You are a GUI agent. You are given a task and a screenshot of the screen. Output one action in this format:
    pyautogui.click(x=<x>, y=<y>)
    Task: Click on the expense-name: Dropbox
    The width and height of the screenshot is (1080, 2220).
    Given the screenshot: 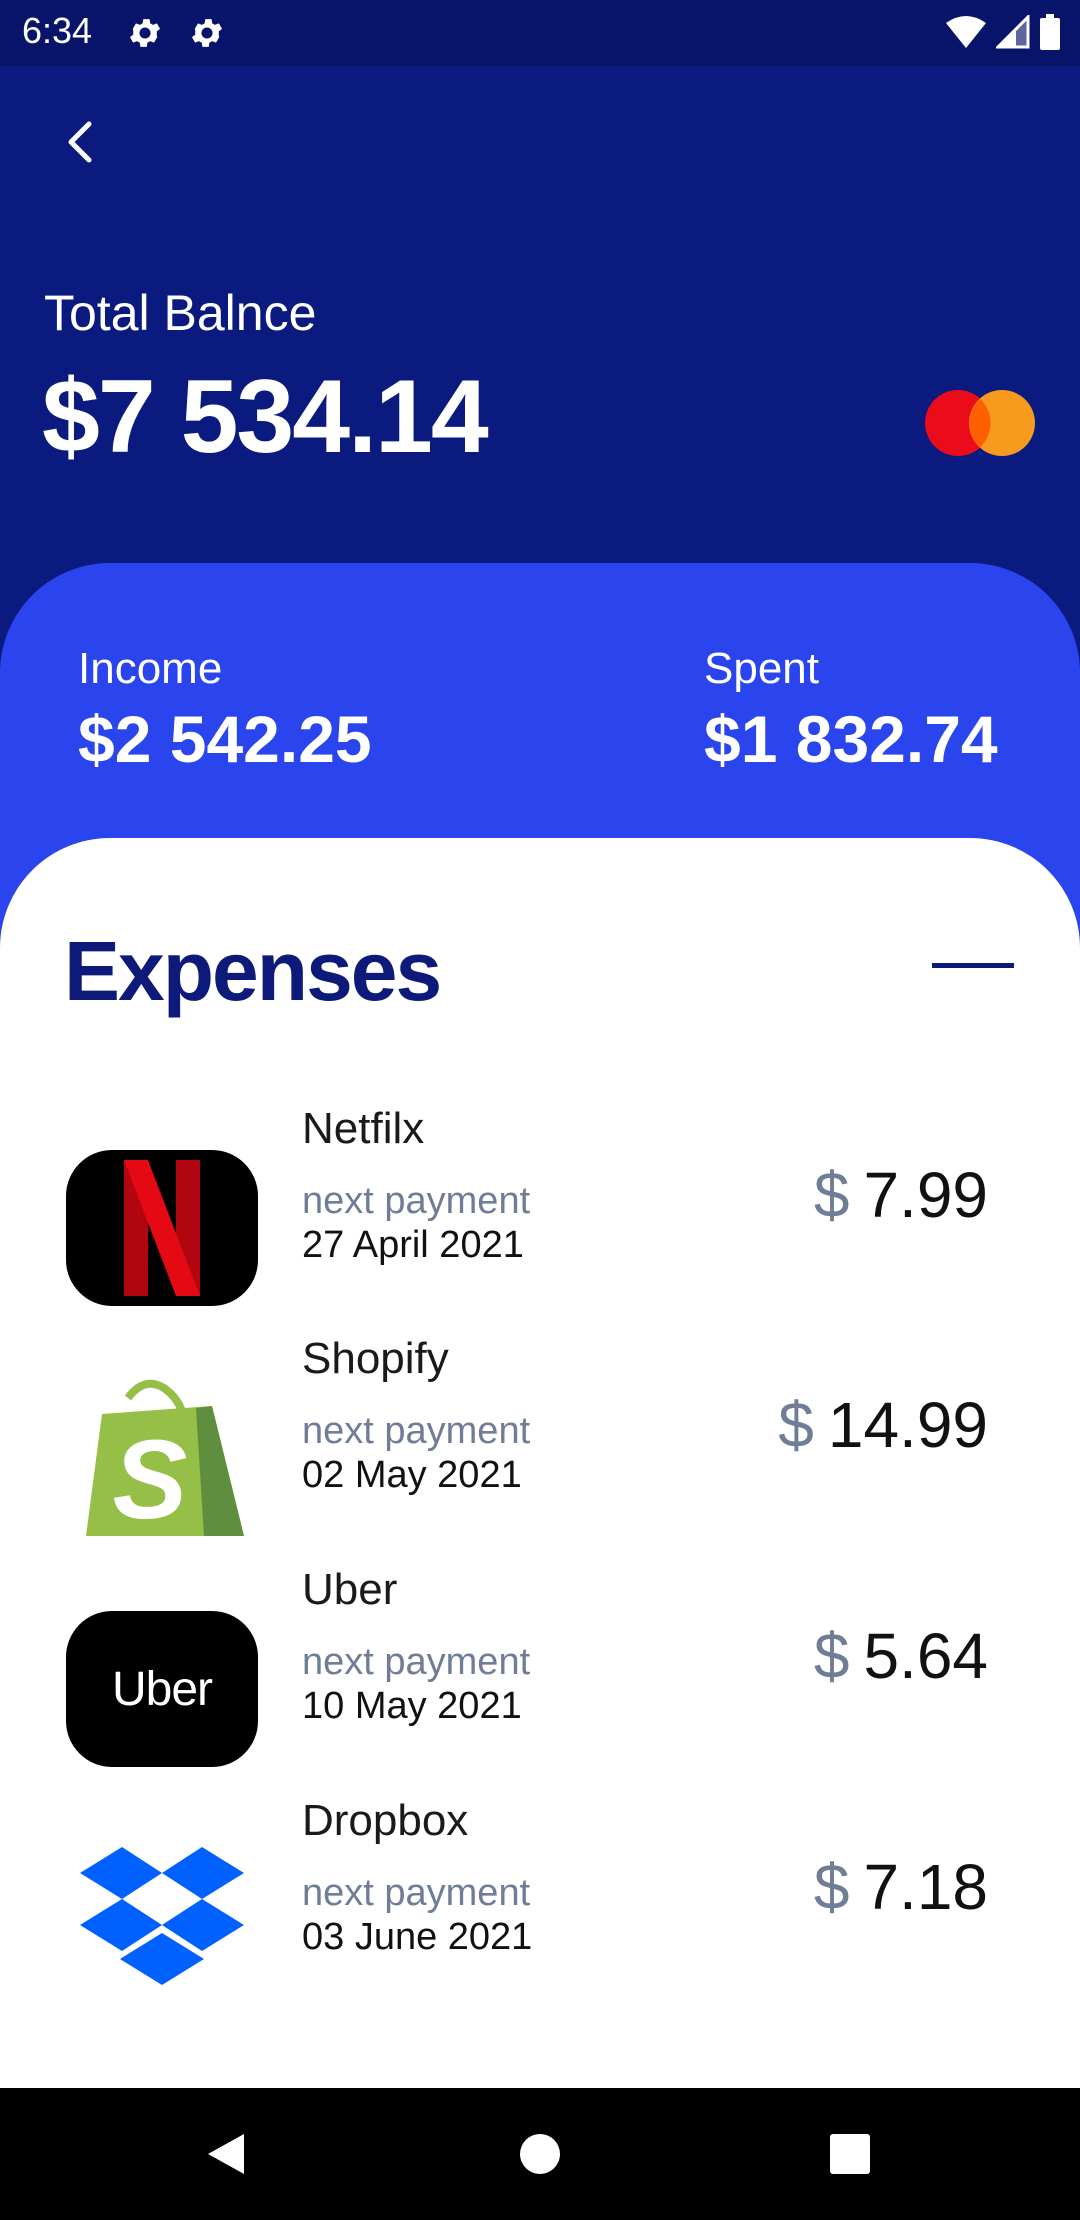 What is the action you would take?
    pyautogui.click(x=385, y=1820)
    